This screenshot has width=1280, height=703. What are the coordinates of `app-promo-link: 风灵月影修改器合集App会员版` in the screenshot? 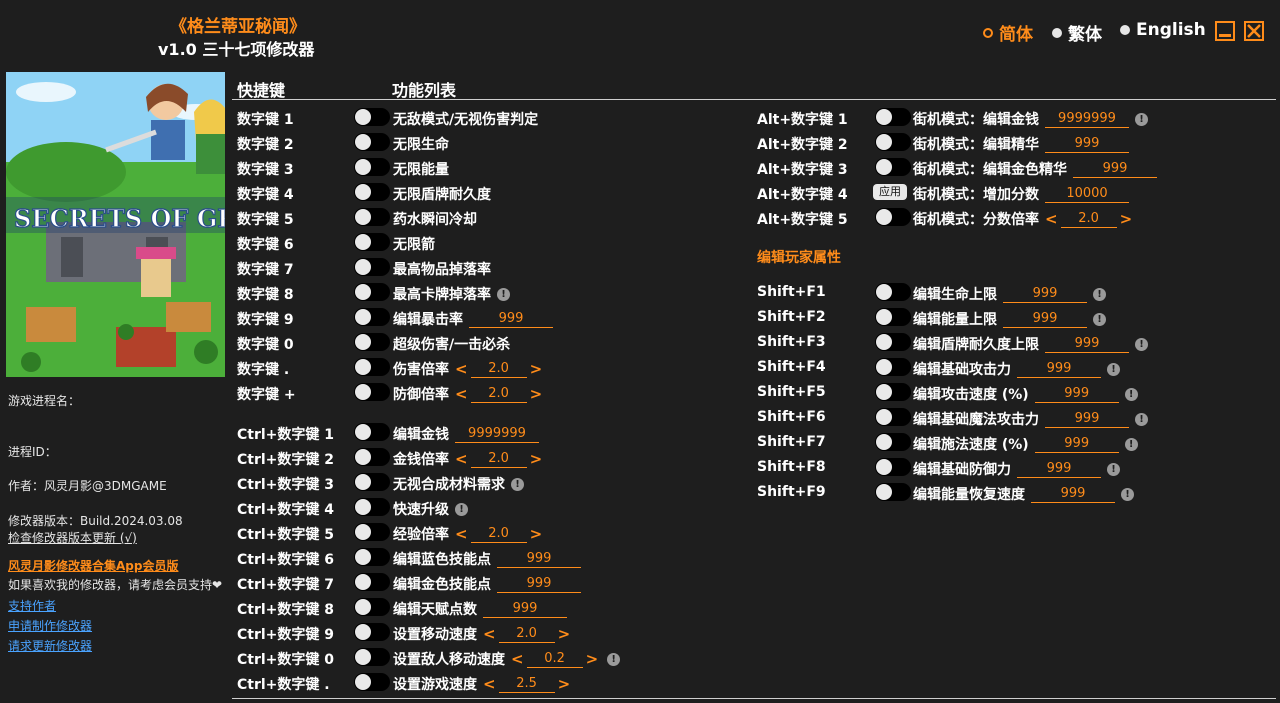 It's located at (93, 565).